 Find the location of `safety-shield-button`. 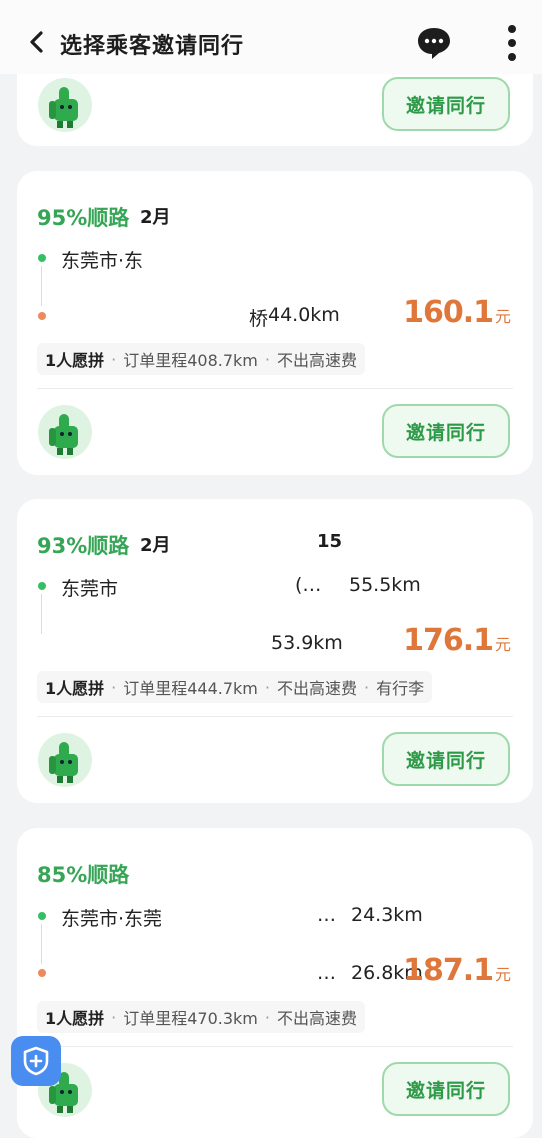

safety-shield-button is located at coordinates (36, 1061).